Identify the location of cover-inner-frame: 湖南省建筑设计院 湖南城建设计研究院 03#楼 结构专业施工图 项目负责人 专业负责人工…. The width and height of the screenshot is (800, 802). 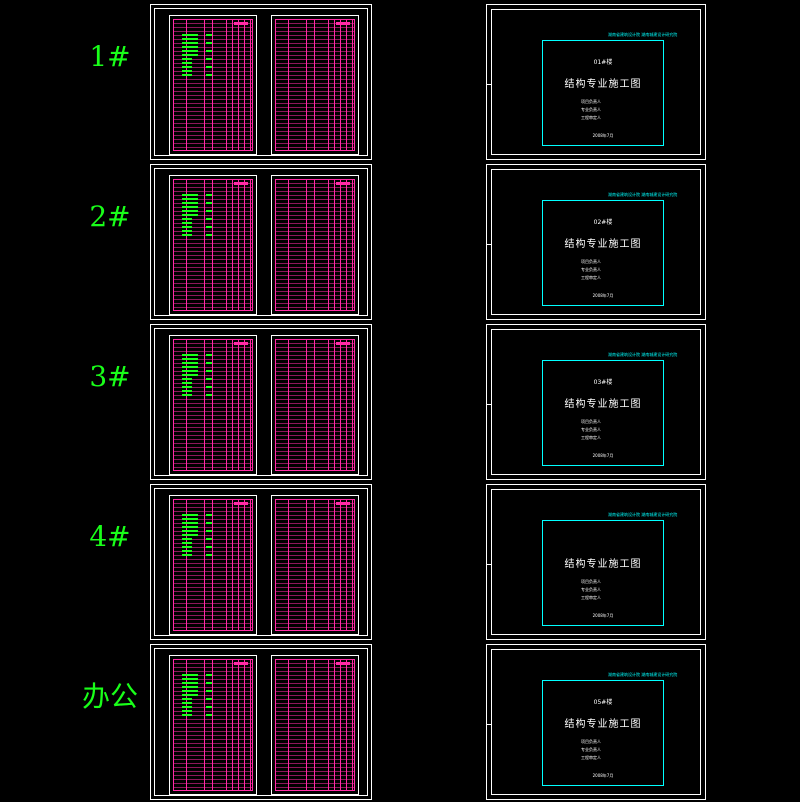
(594, 402).